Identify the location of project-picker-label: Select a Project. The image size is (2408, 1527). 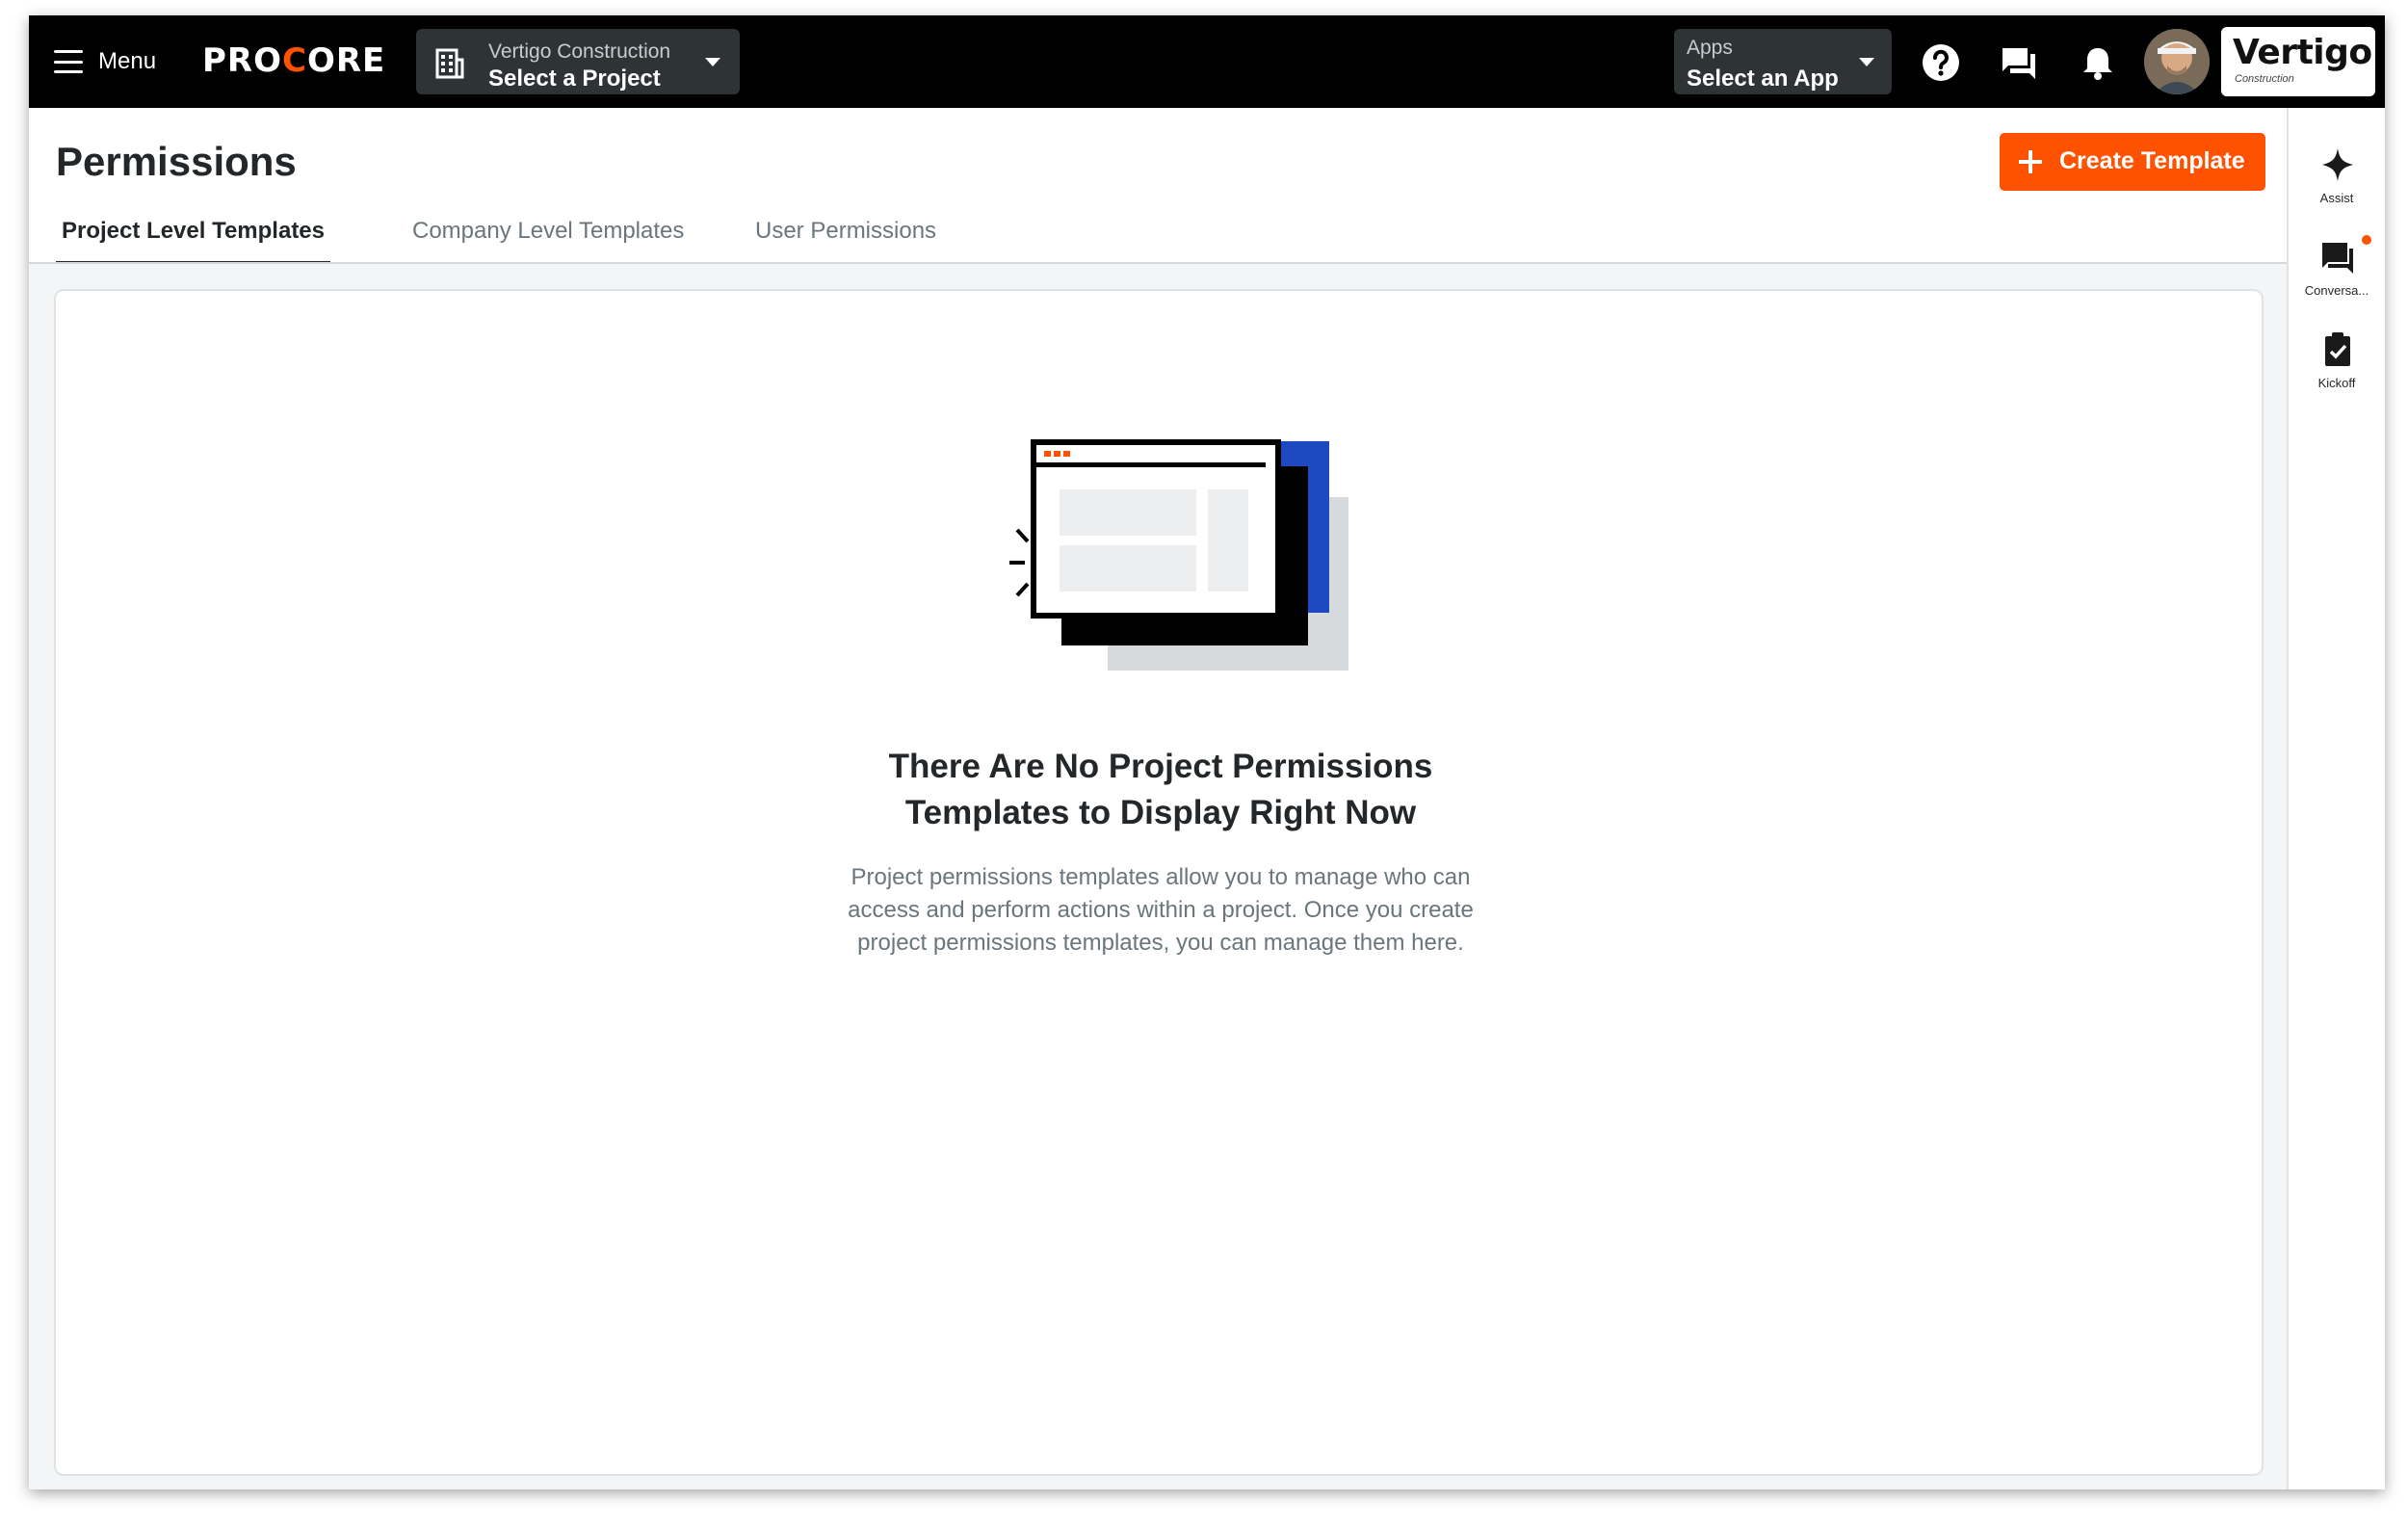
(574, 79).